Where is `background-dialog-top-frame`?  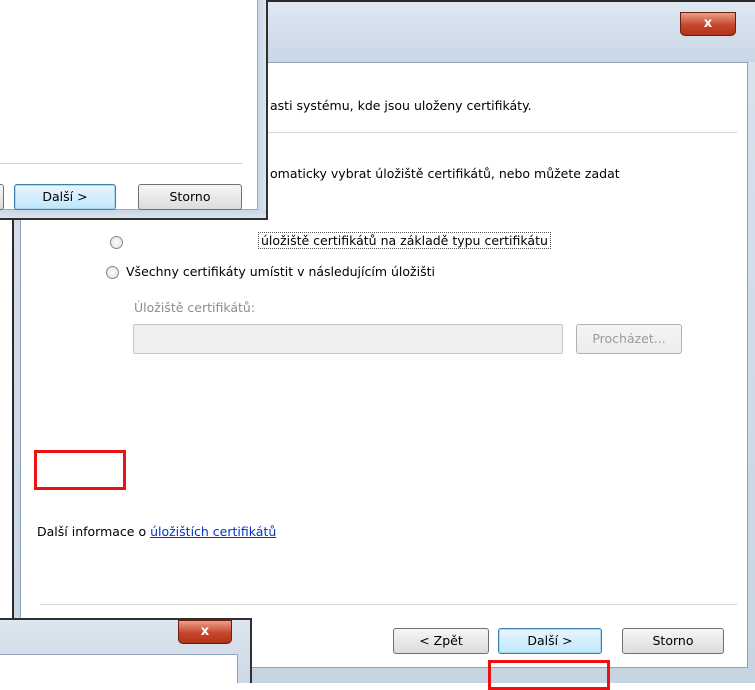 background-dialog-top-frame is located at coordinates (262, 109).